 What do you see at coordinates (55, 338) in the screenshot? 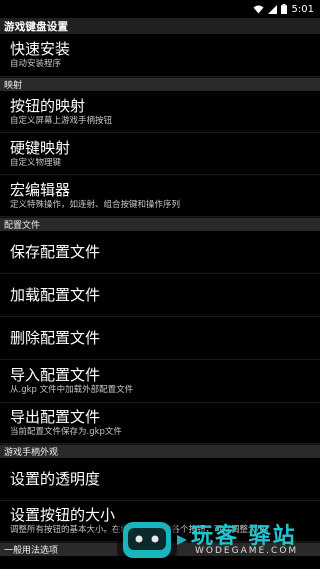
I see `item-label: 删除配置文件` at bounding box center [55, 338].